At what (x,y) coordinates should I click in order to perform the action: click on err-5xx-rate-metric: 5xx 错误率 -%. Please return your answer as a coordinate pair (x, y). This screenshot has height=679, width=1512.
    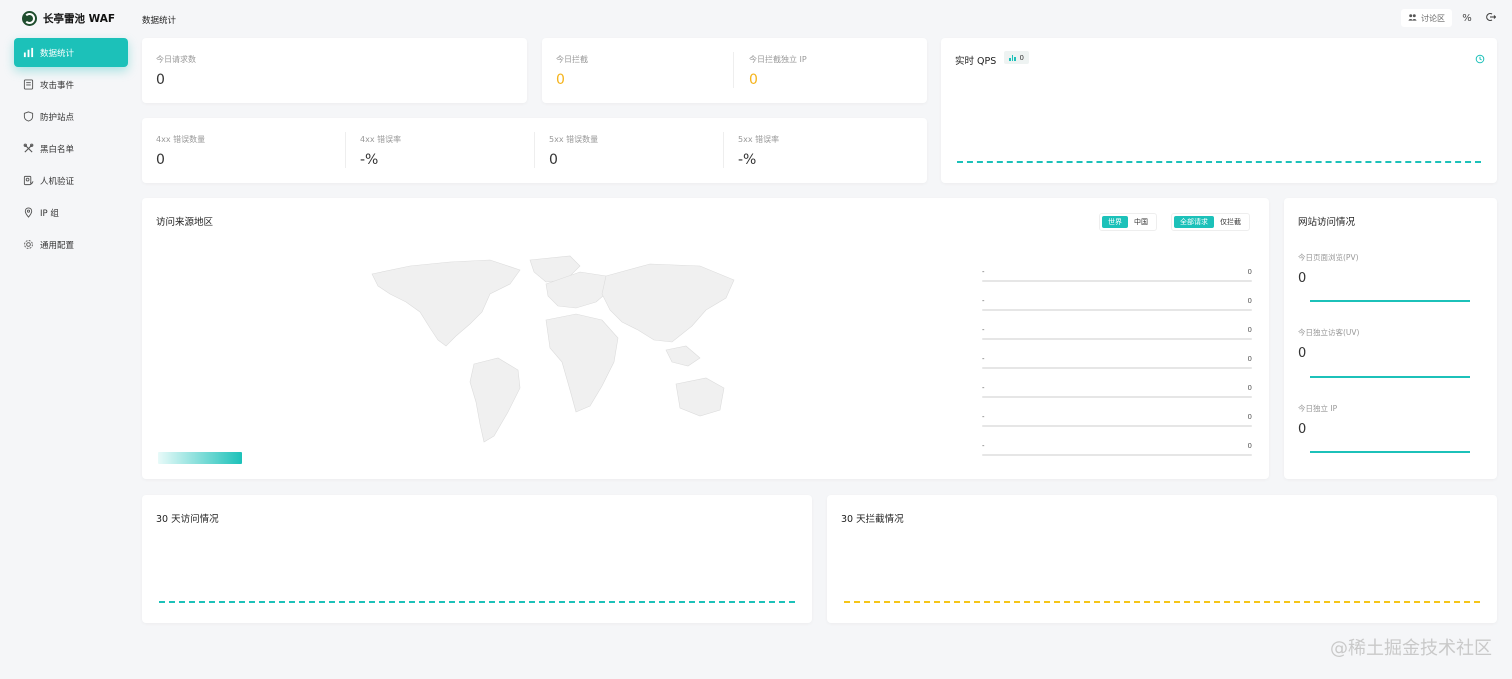
    Looking at the image, I should click on (758, 151).